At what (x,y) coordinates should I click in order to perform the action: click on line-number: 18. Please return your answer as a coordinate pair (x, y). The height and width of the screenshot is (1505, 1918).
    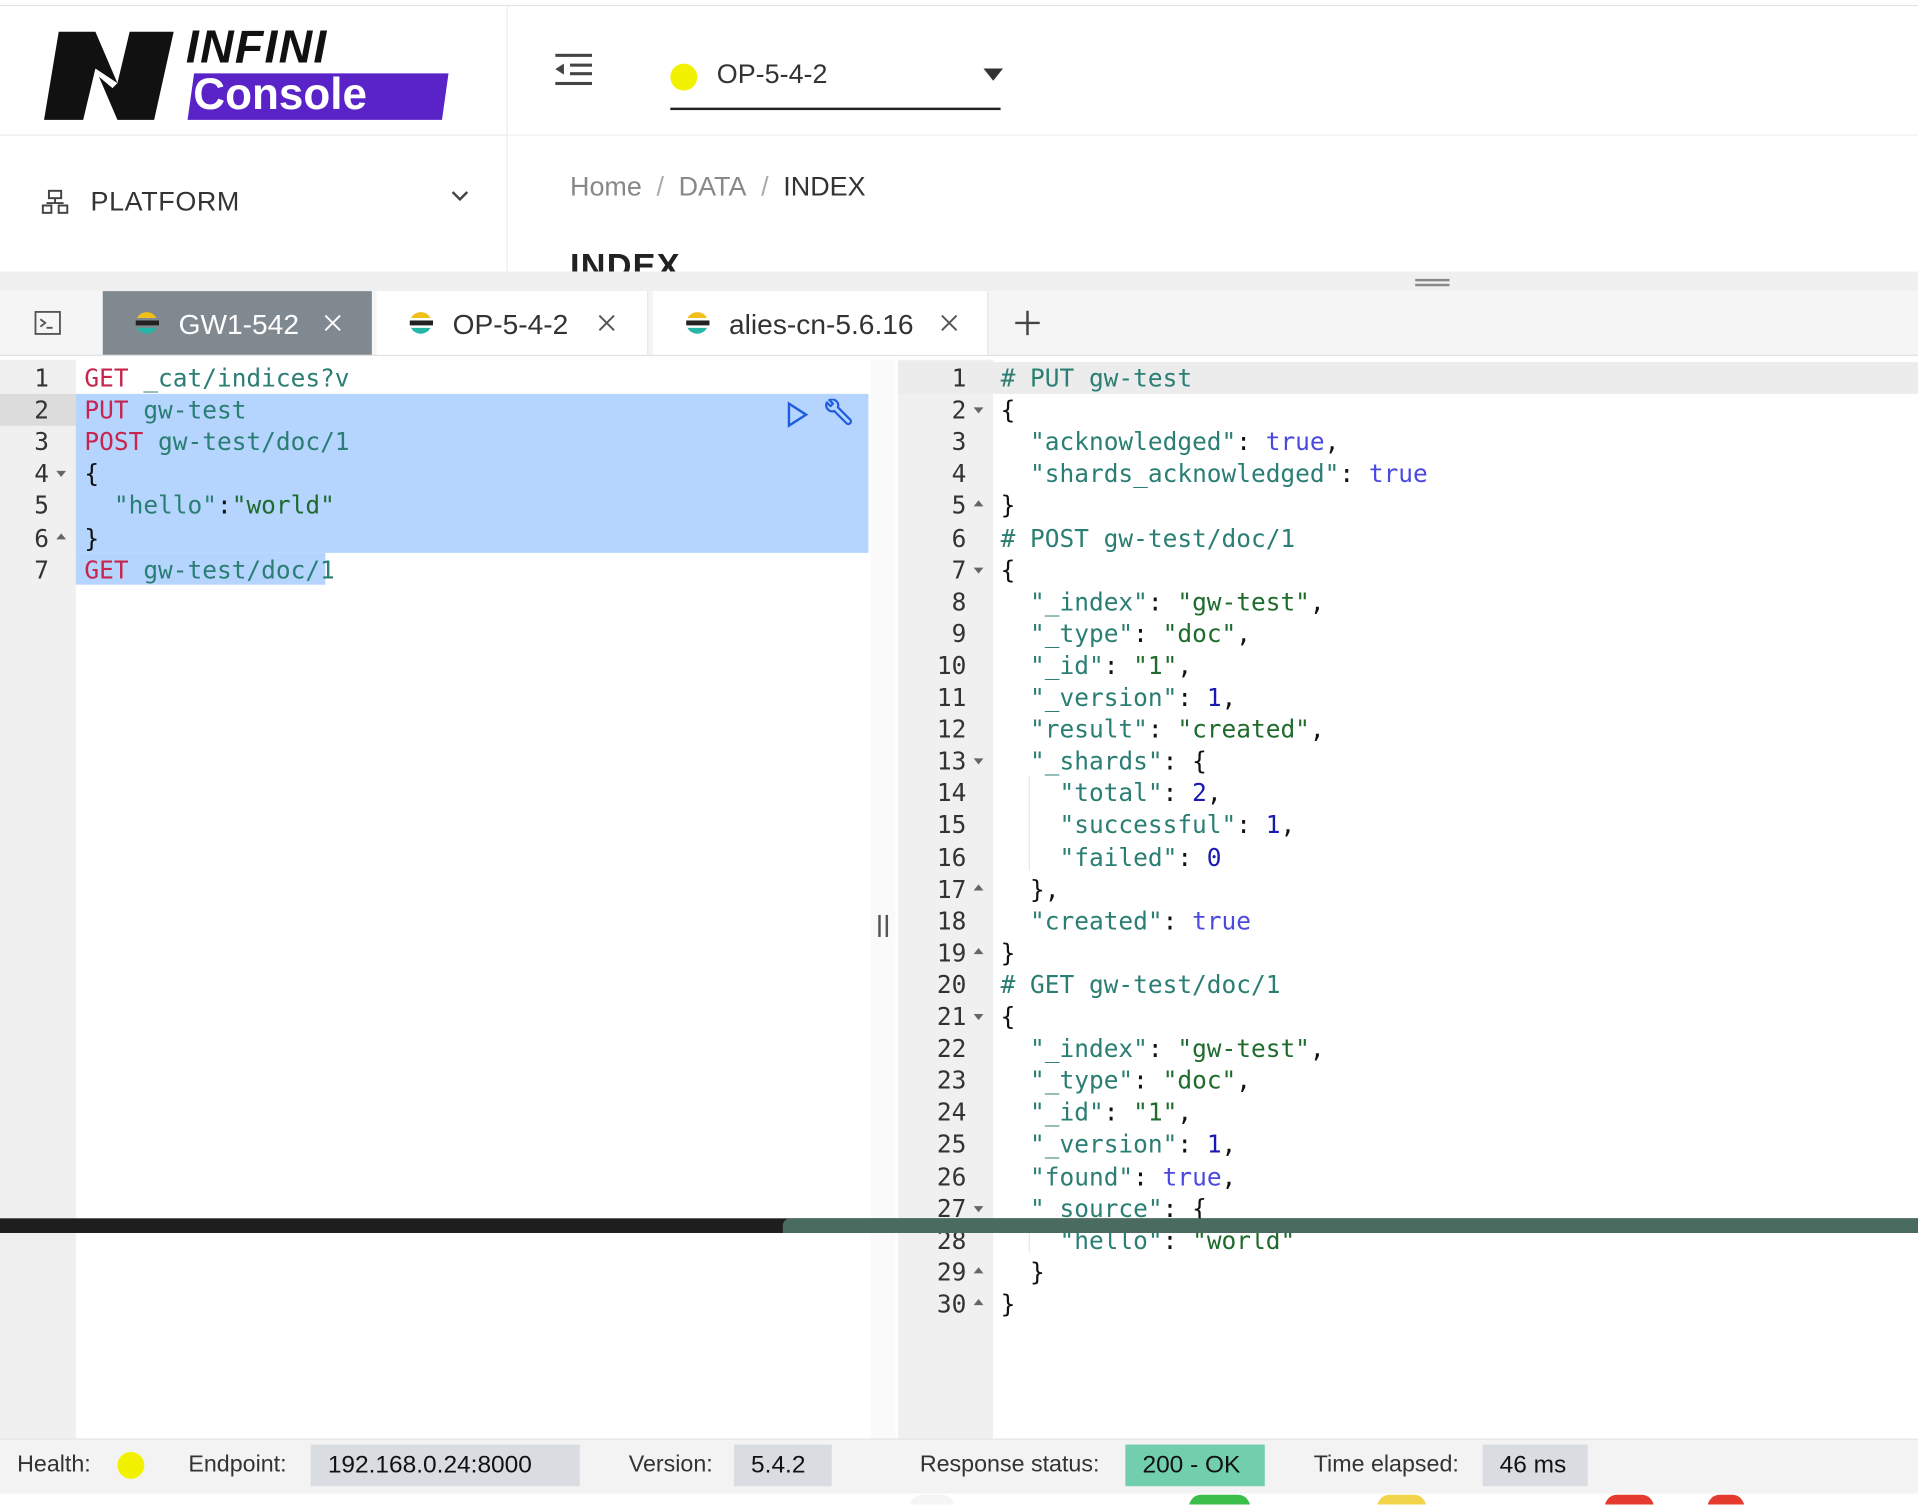
    Looking at the image, I should click on (951, 921).